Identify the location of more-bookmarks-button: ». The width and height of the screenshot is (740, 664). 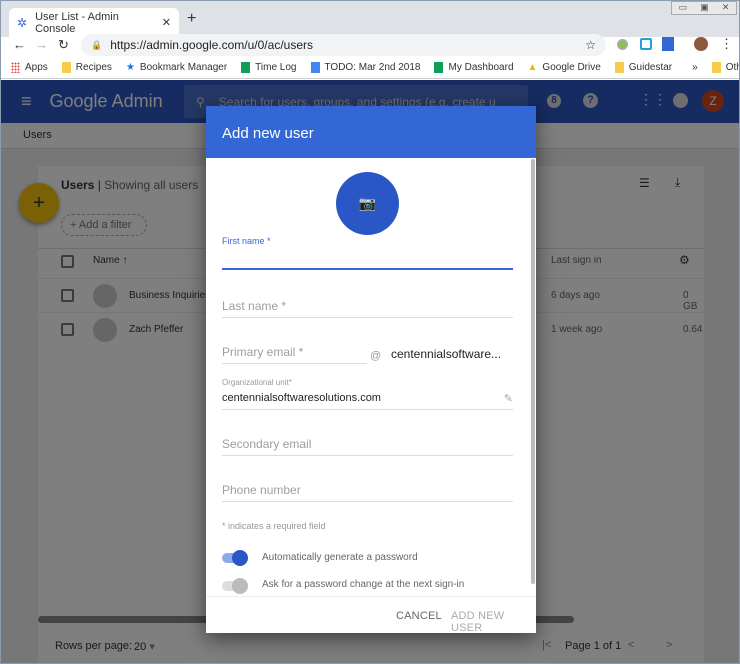
(695, 67).